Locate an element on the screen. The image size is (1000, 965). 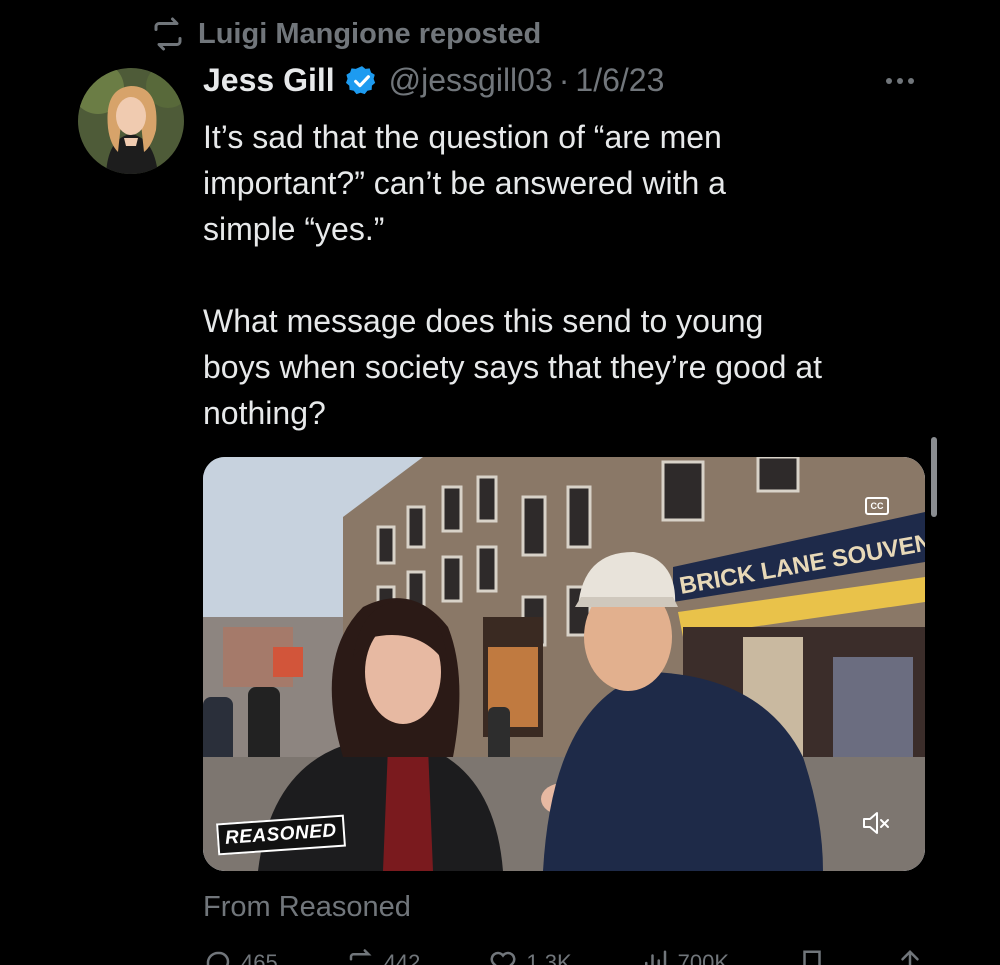
repost-button: 442 is located at coordinates (383, 956).